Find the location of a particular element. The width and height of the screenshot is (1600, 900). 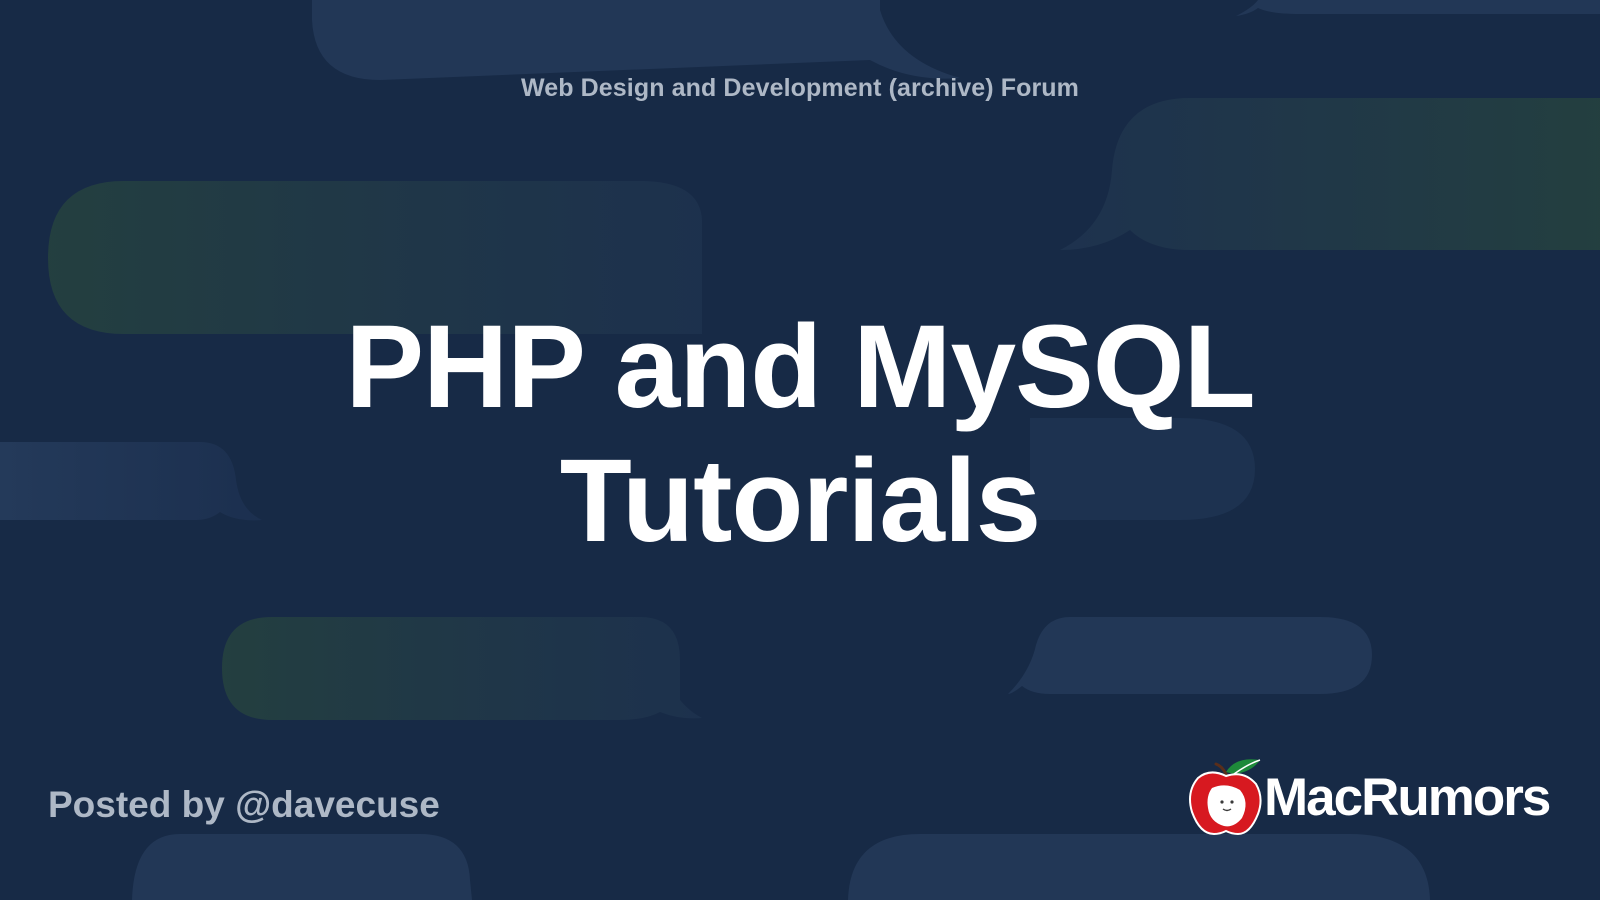

bubble-top-center is located at coordinates (636, 40).